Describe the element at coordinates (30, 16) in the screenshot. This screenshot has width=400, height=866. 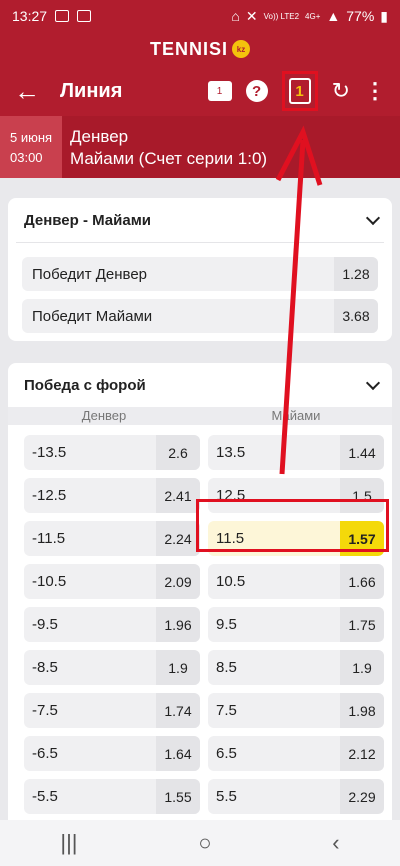
I see `status-time: 13:27` at that location.